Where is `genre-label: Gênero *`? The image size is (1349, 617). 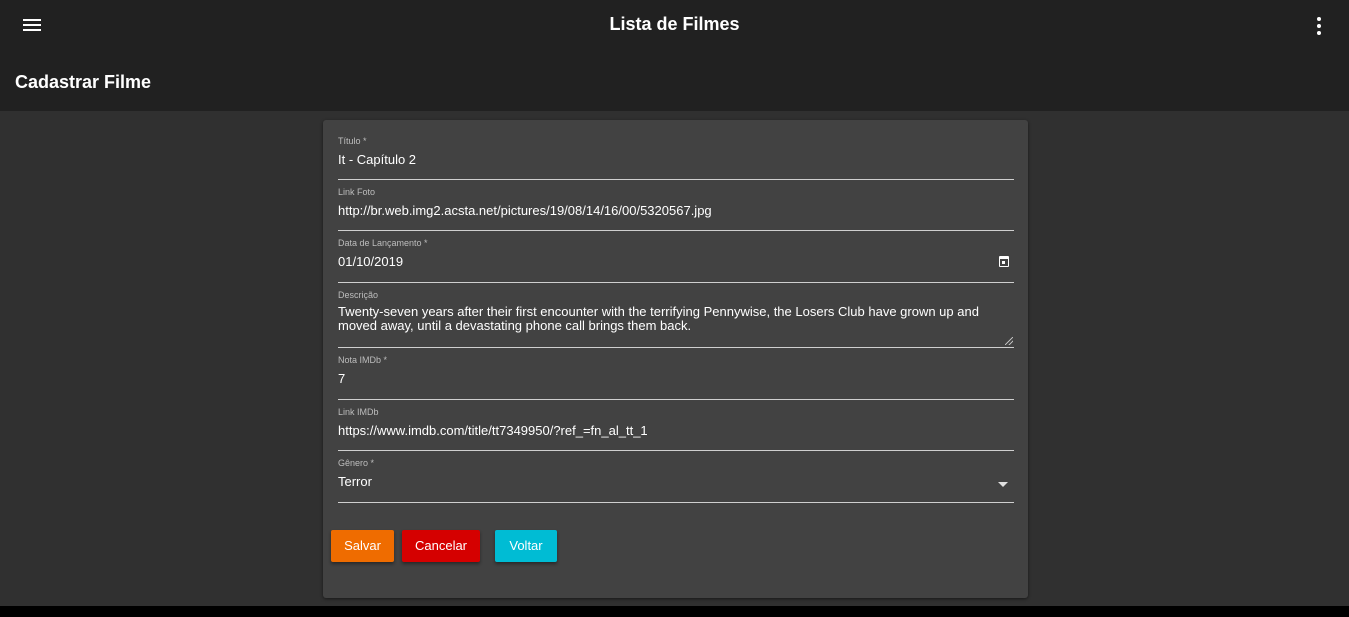
genre-label: Gênero * is located at coordinates (356, 463).